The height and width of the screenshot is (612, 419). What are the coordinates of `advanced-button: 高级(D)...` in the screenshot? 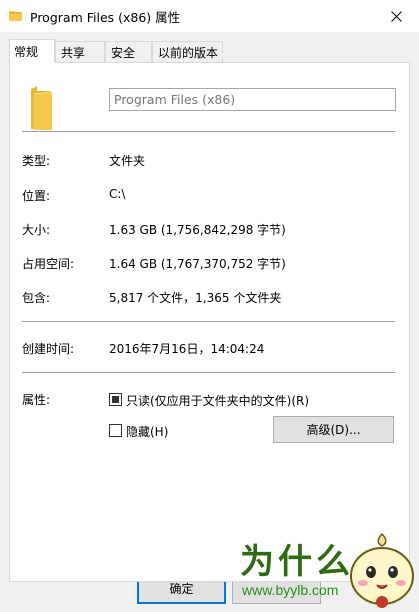 It's located at (333, 429).